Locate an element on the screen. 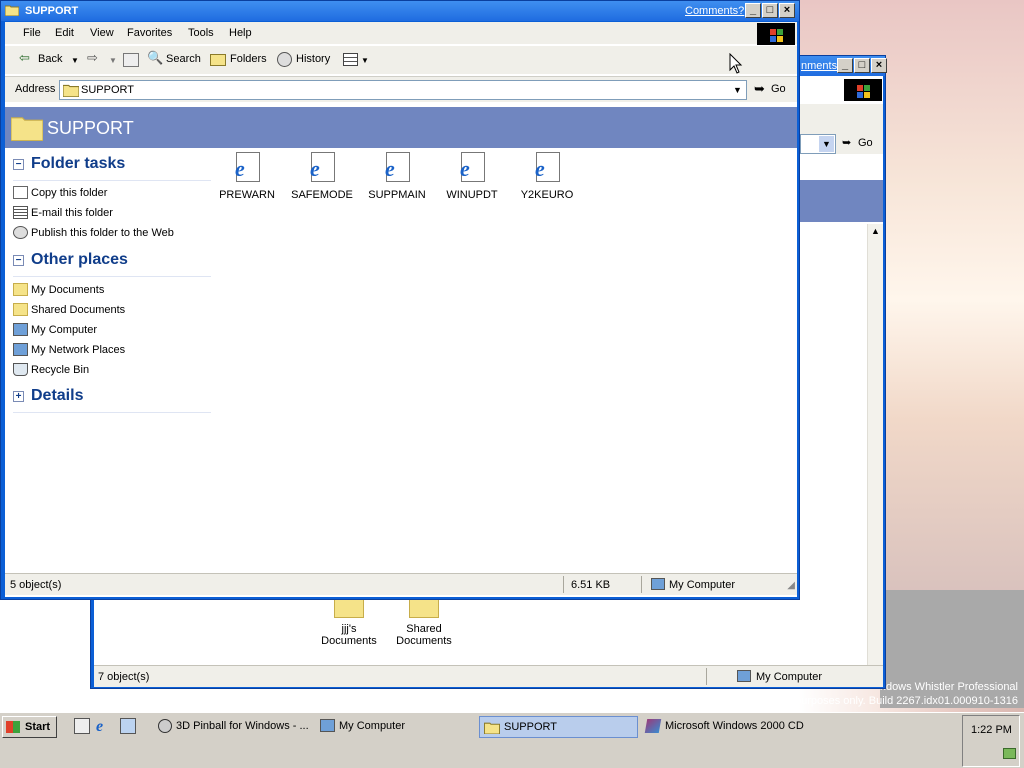 The height and width of the screenshot is (768, 1024). menu-favorites: Favorites is located at coordinates (149, 33).